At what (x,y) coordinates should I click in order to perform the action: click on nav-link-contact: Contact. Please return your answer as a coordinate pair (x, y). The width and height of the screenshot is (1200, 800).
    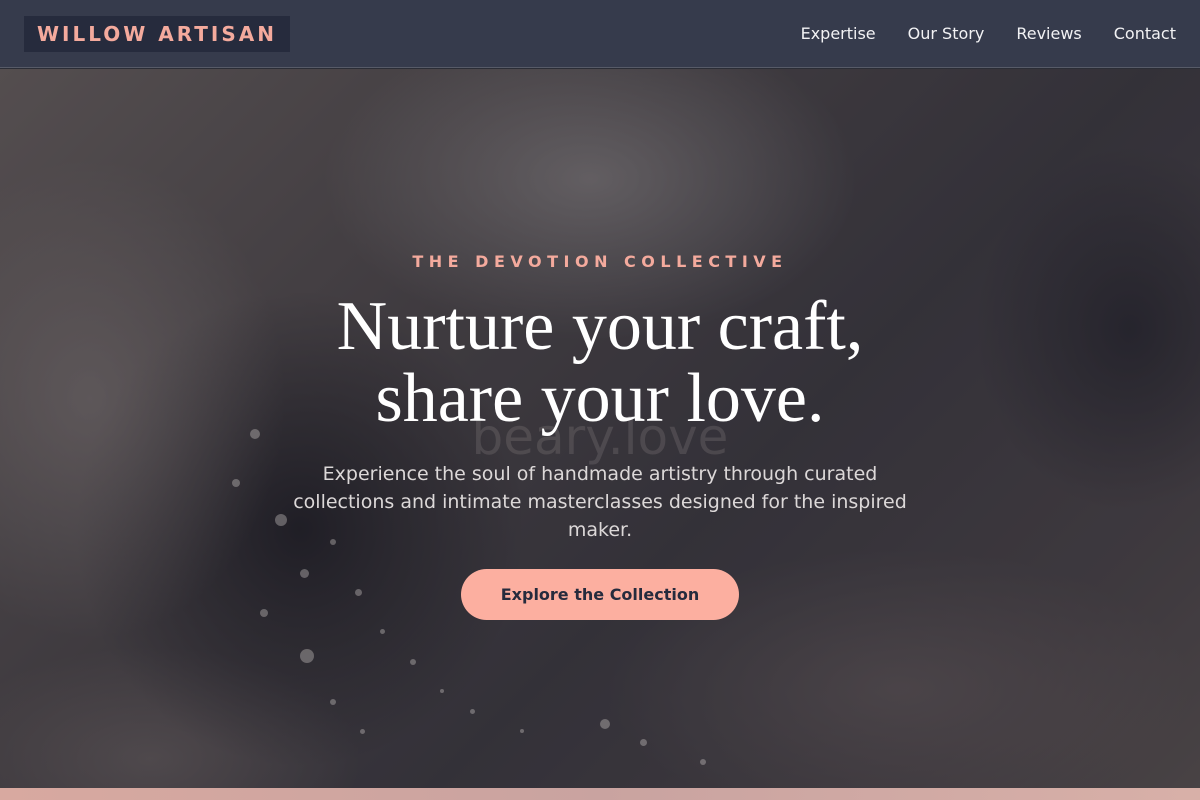
    Looking at the image, I should click on (1145, 33).